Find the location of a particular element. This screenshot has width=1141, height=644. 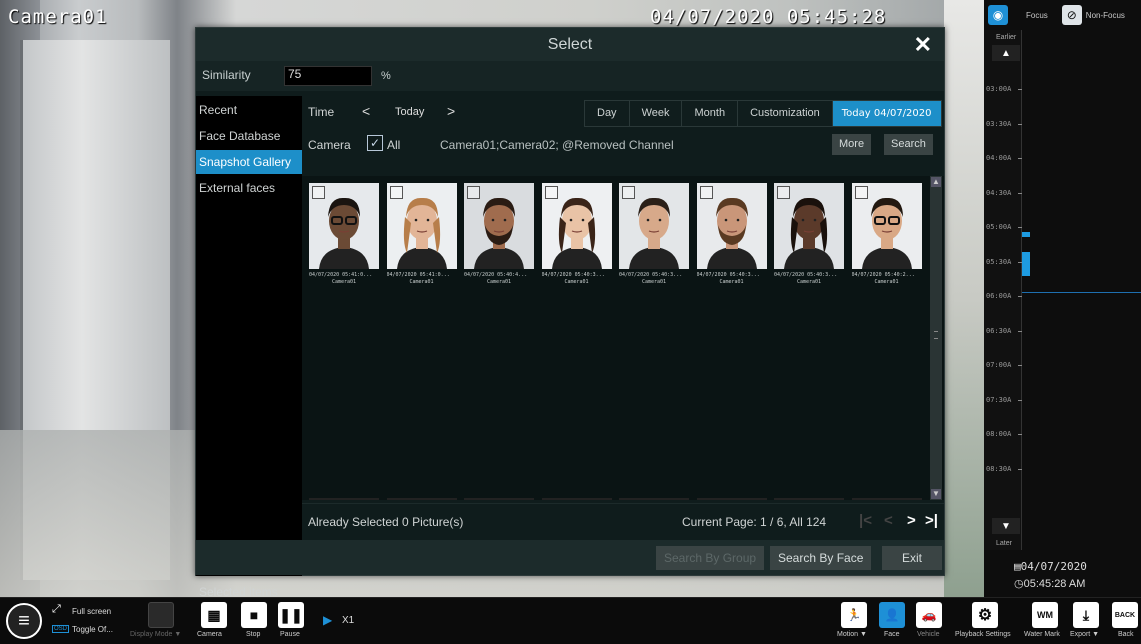

full-screen-icon: ⤢ is located at coordinates (56, 609).